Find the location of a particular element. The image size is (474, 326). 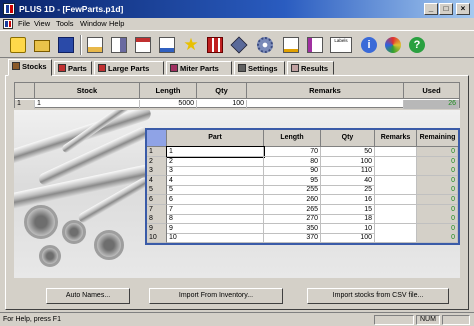

parts-grid-button is located at coordinates (215, 45).